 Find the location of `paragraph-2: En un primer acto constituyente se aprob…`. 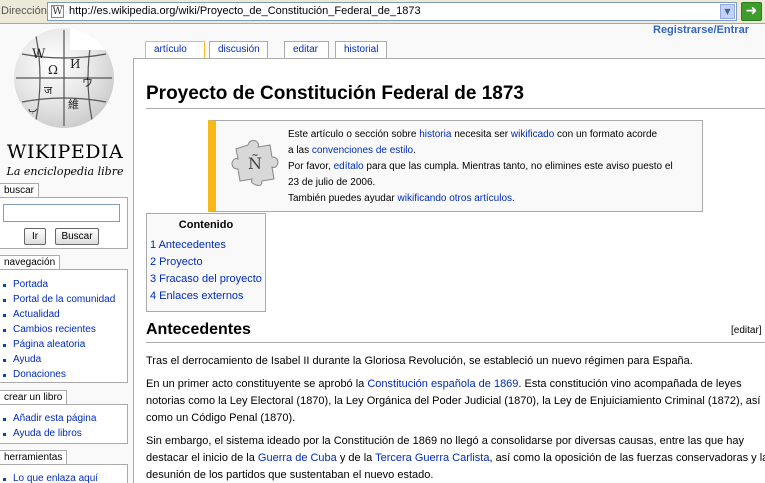

paragraph-2: En un primer acto constituyente se aprob… is located at coordinates (453, 401).